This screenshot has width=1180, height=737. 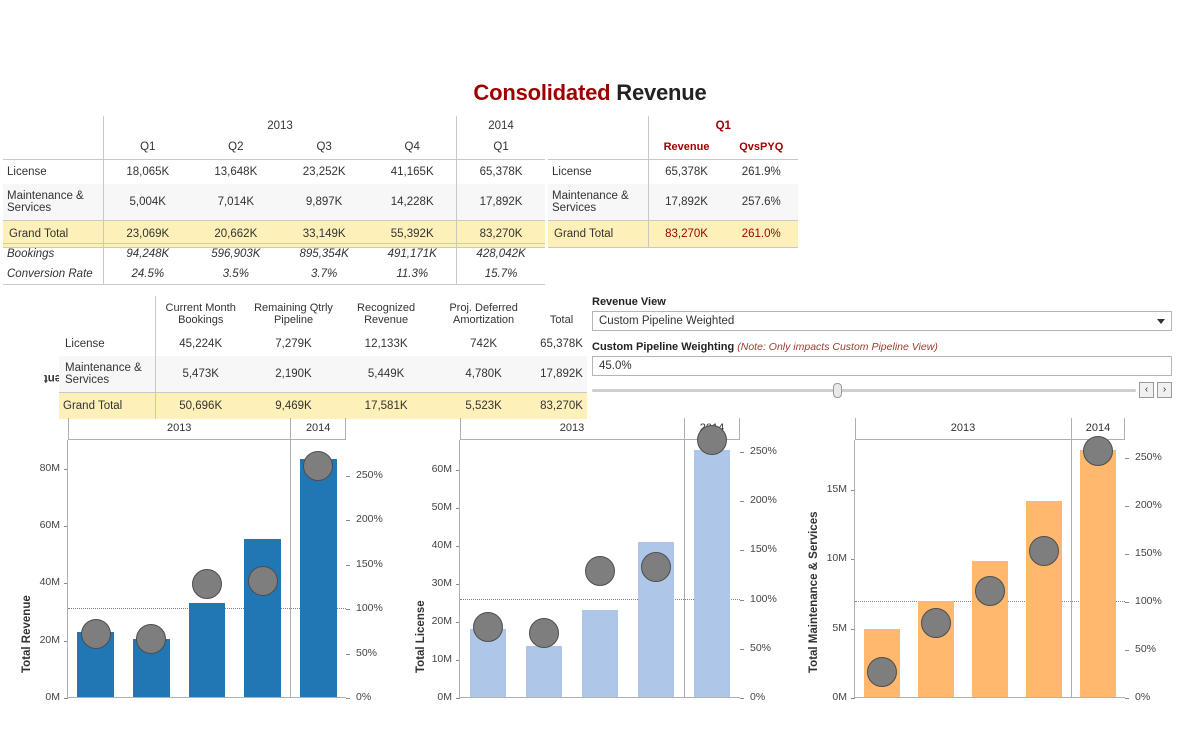 I want to click on table-row: Conversion Rate 24.5% 3.5% 3.7% 11.3% 15.7%, so click(x=274, y=274).